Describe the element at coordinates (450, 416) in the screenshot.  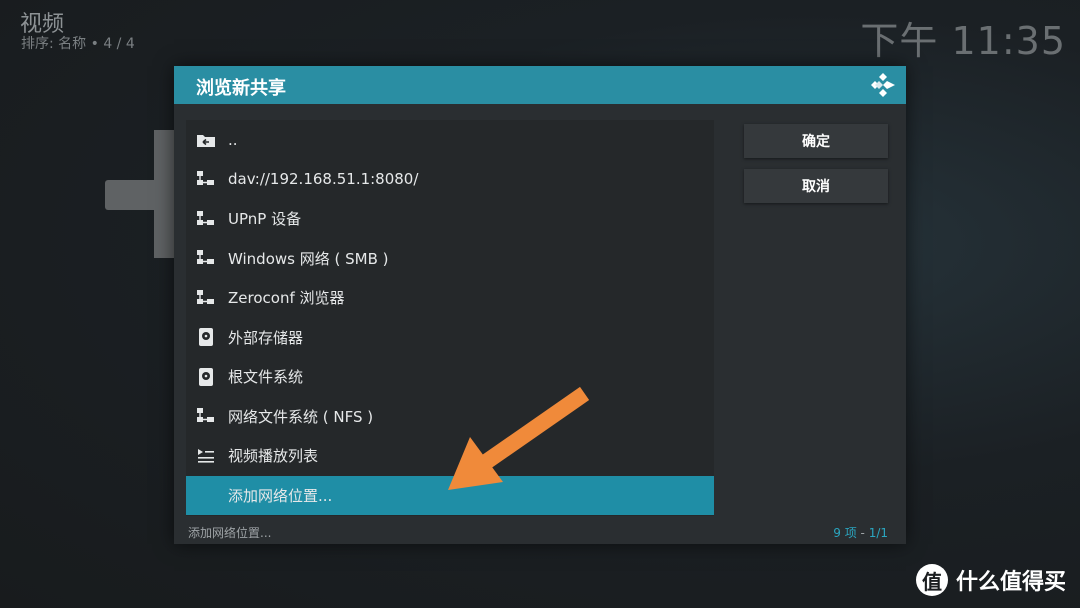
I see `list-item-nfs: 网络文件系统 ( NFS )` at that location.